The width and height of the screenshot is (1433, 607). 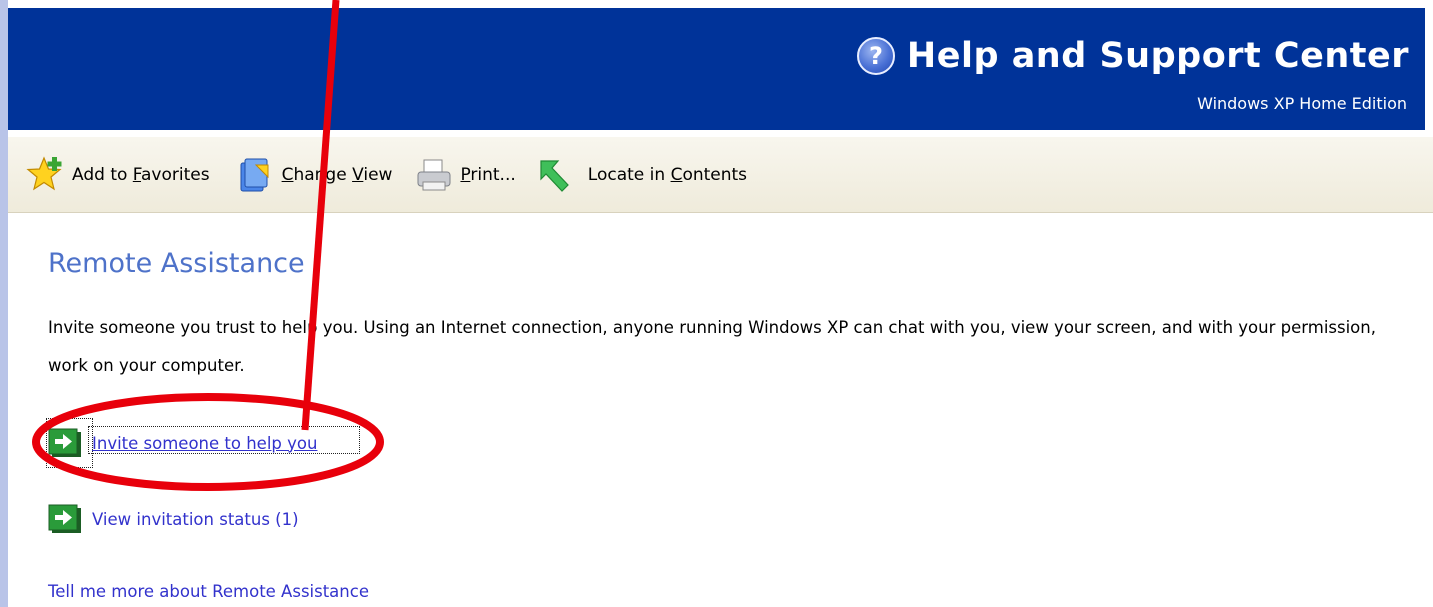 I want to click on header-title-row: ? Help and Support Center, so click(x=1132, y=56).